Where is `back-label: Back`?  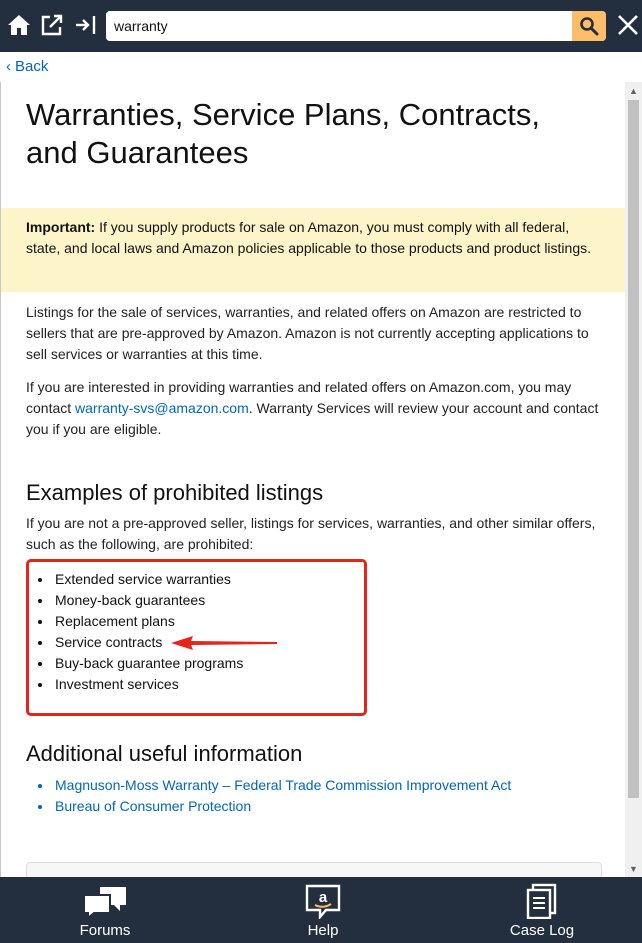
back-label: Back is located at coordinates (32, 66).